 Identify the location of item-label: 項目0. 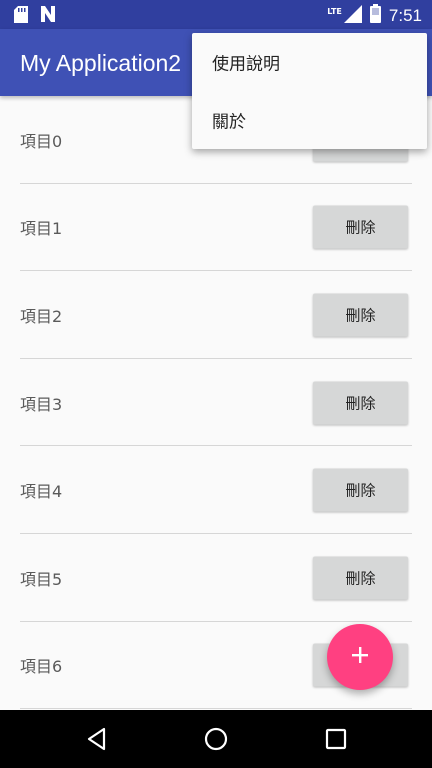
(41, 141).